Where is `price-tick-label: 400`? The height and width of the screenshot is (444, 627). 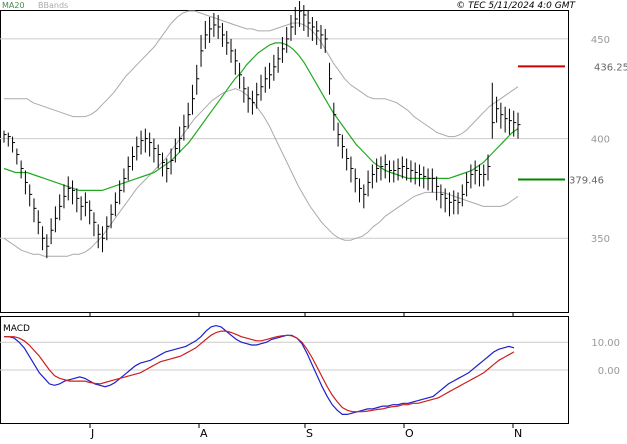 price-tick-label: 400 is located at coordinates (600, 140).